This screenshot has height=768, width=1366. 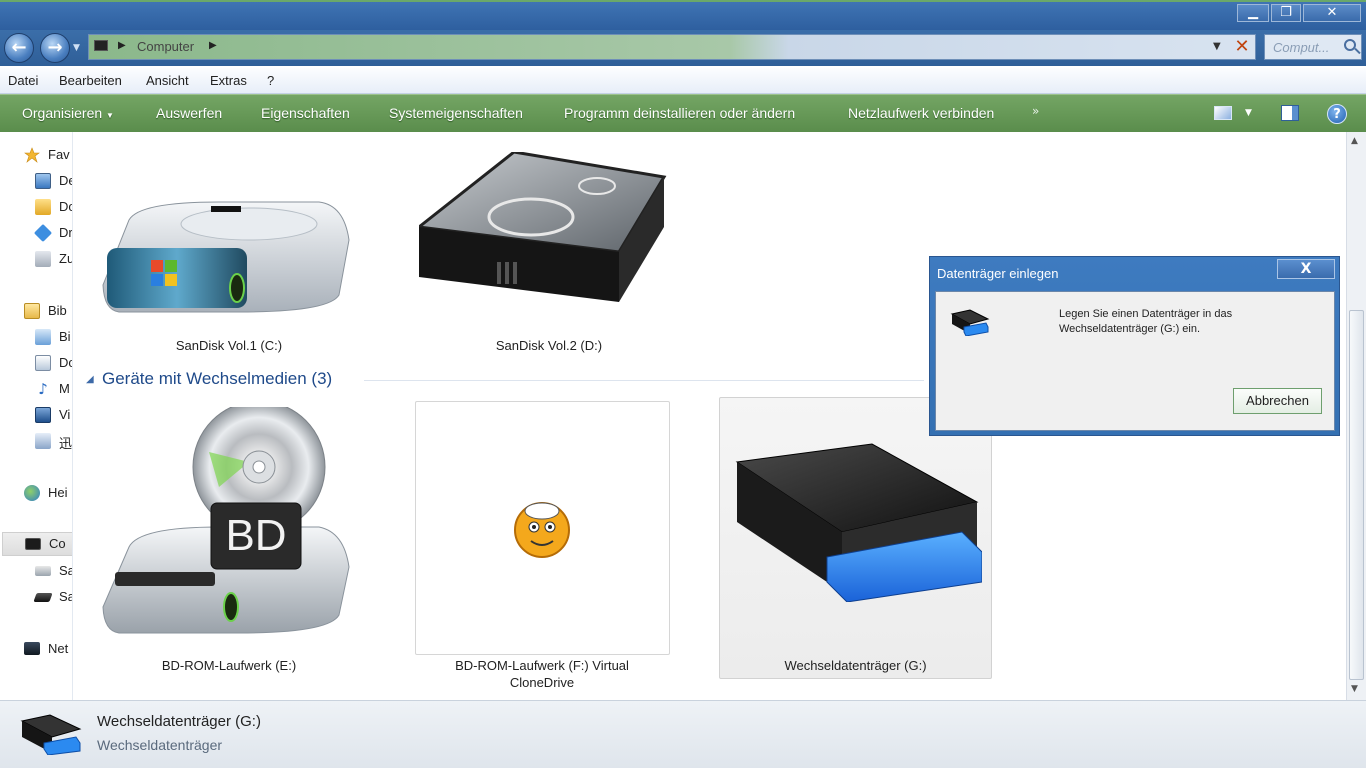 I want to click on sidebar-item-computer: Co, so click(x=37, y=544).